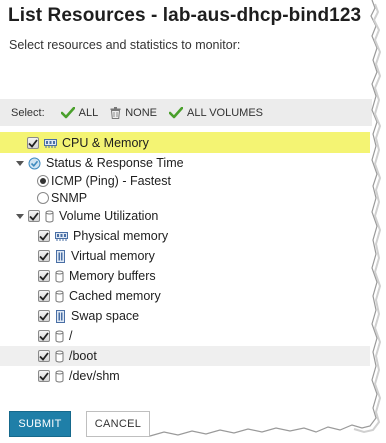 The image size is (386, 443). I want to click on tree-item-swap-space: Swap space, so click(88, 316).